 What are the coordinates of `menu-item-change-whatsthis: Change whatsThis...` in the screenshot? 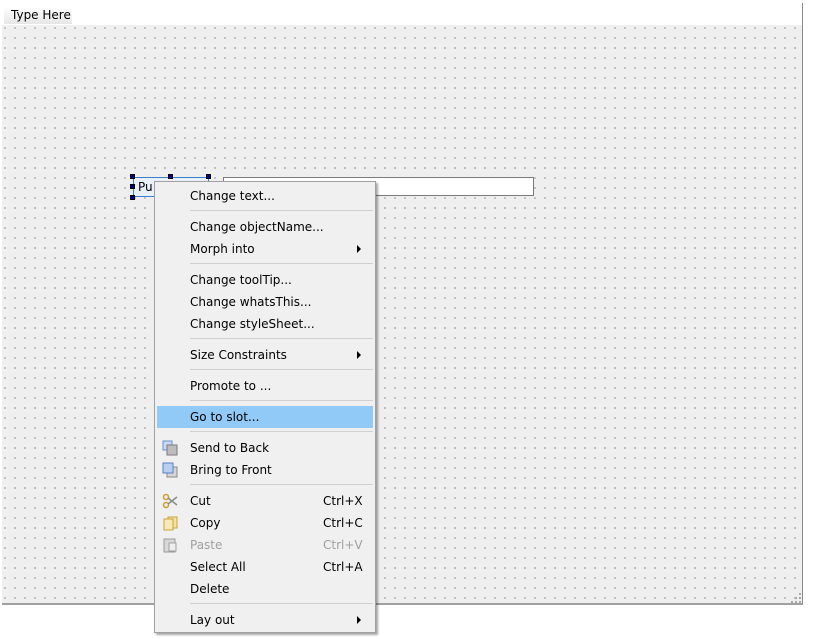 It's located at (265, 302).